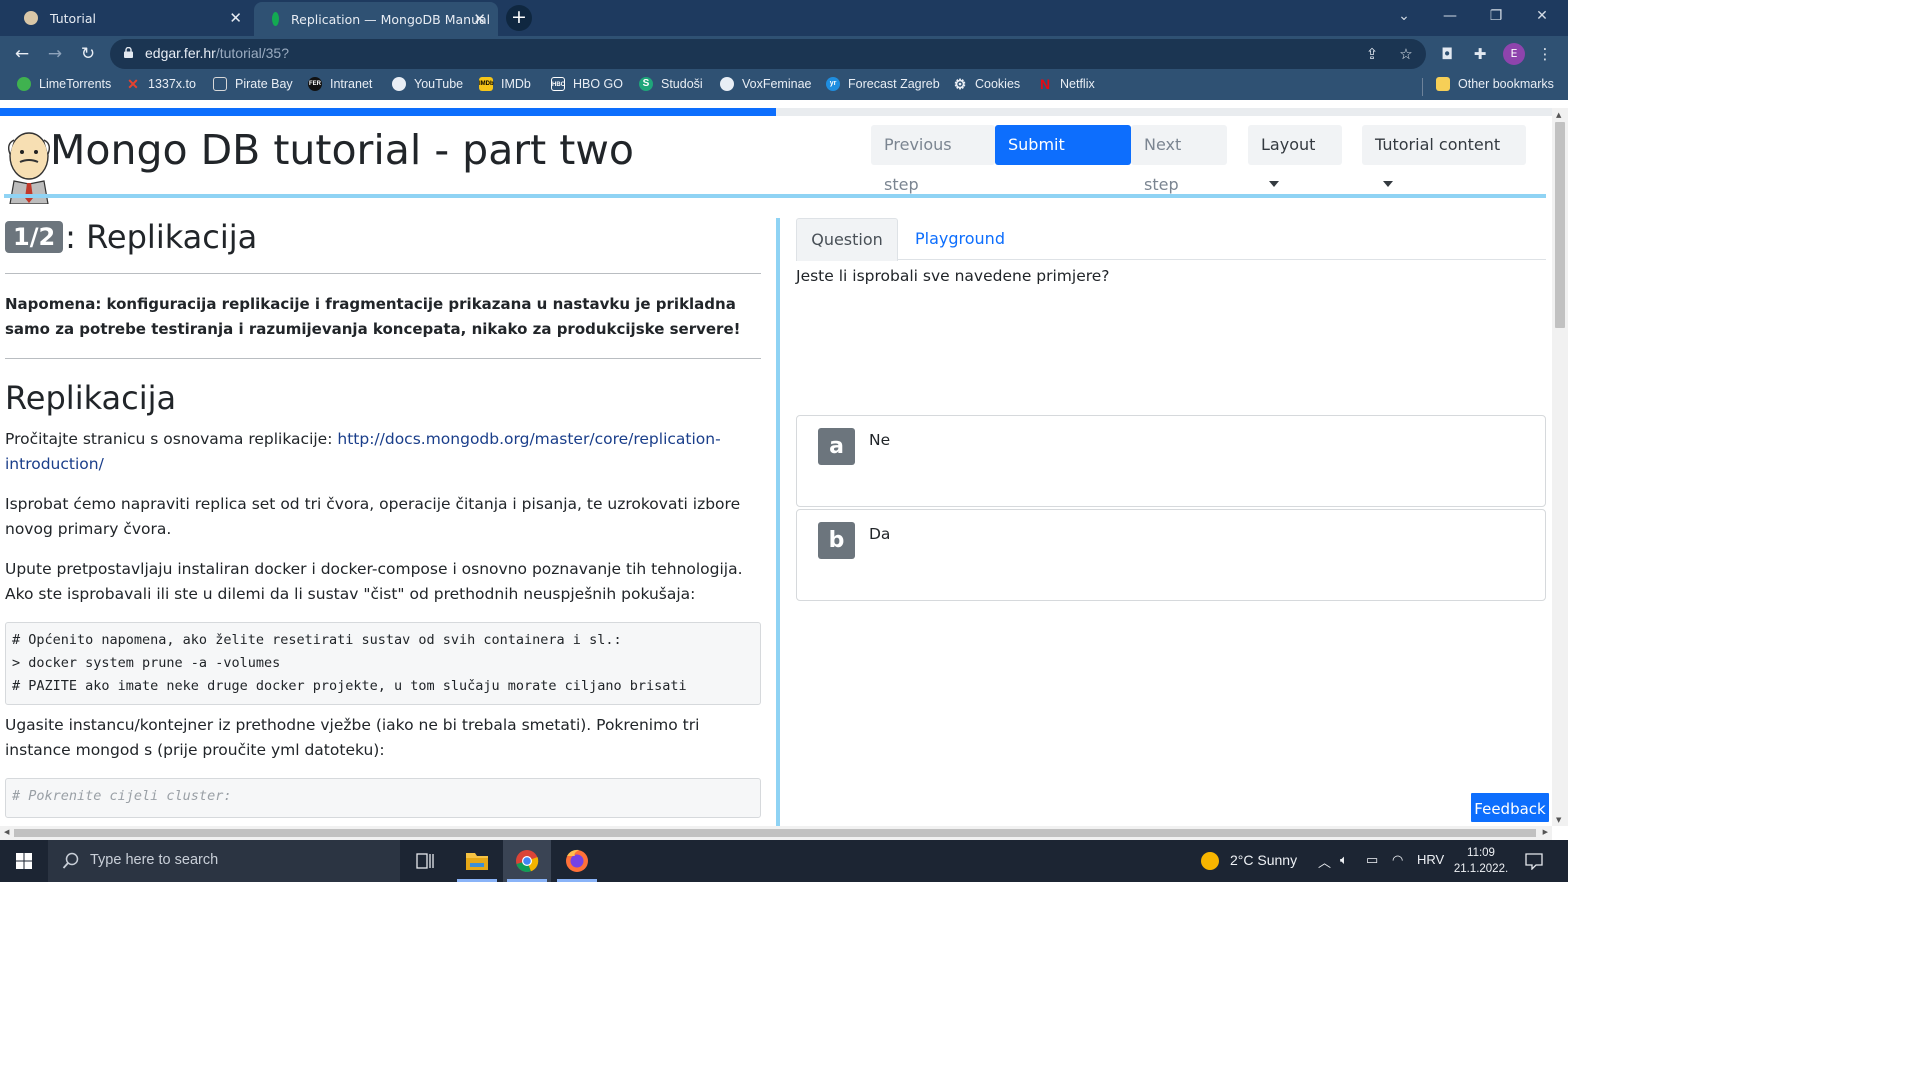 This screenshot has height=1080, width=1920. What do you see at coordinates (253, 84) in the screenshot?
I see `bookmark-pirate-bay: Pirate Bay` at bounding box center [253, 84].